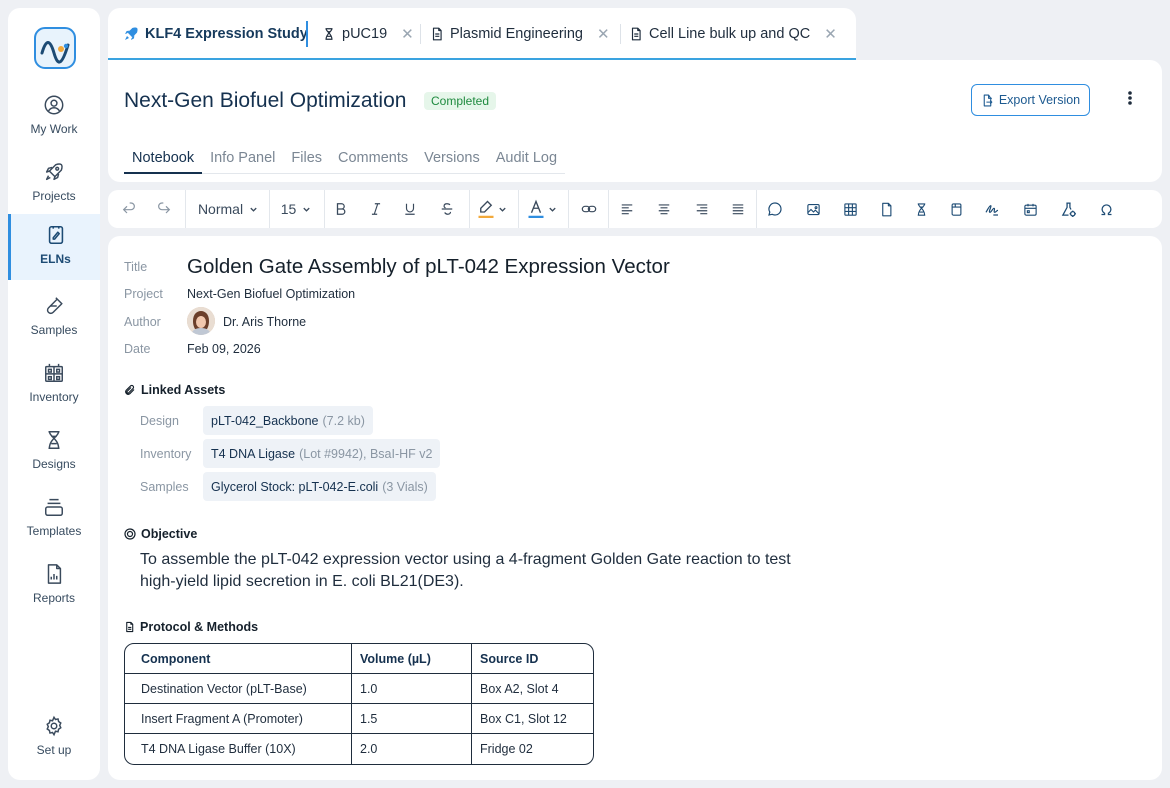  Describe the element at coordinates (288, 209) in the screenshot. I see `font-size-value: 15` at that location.